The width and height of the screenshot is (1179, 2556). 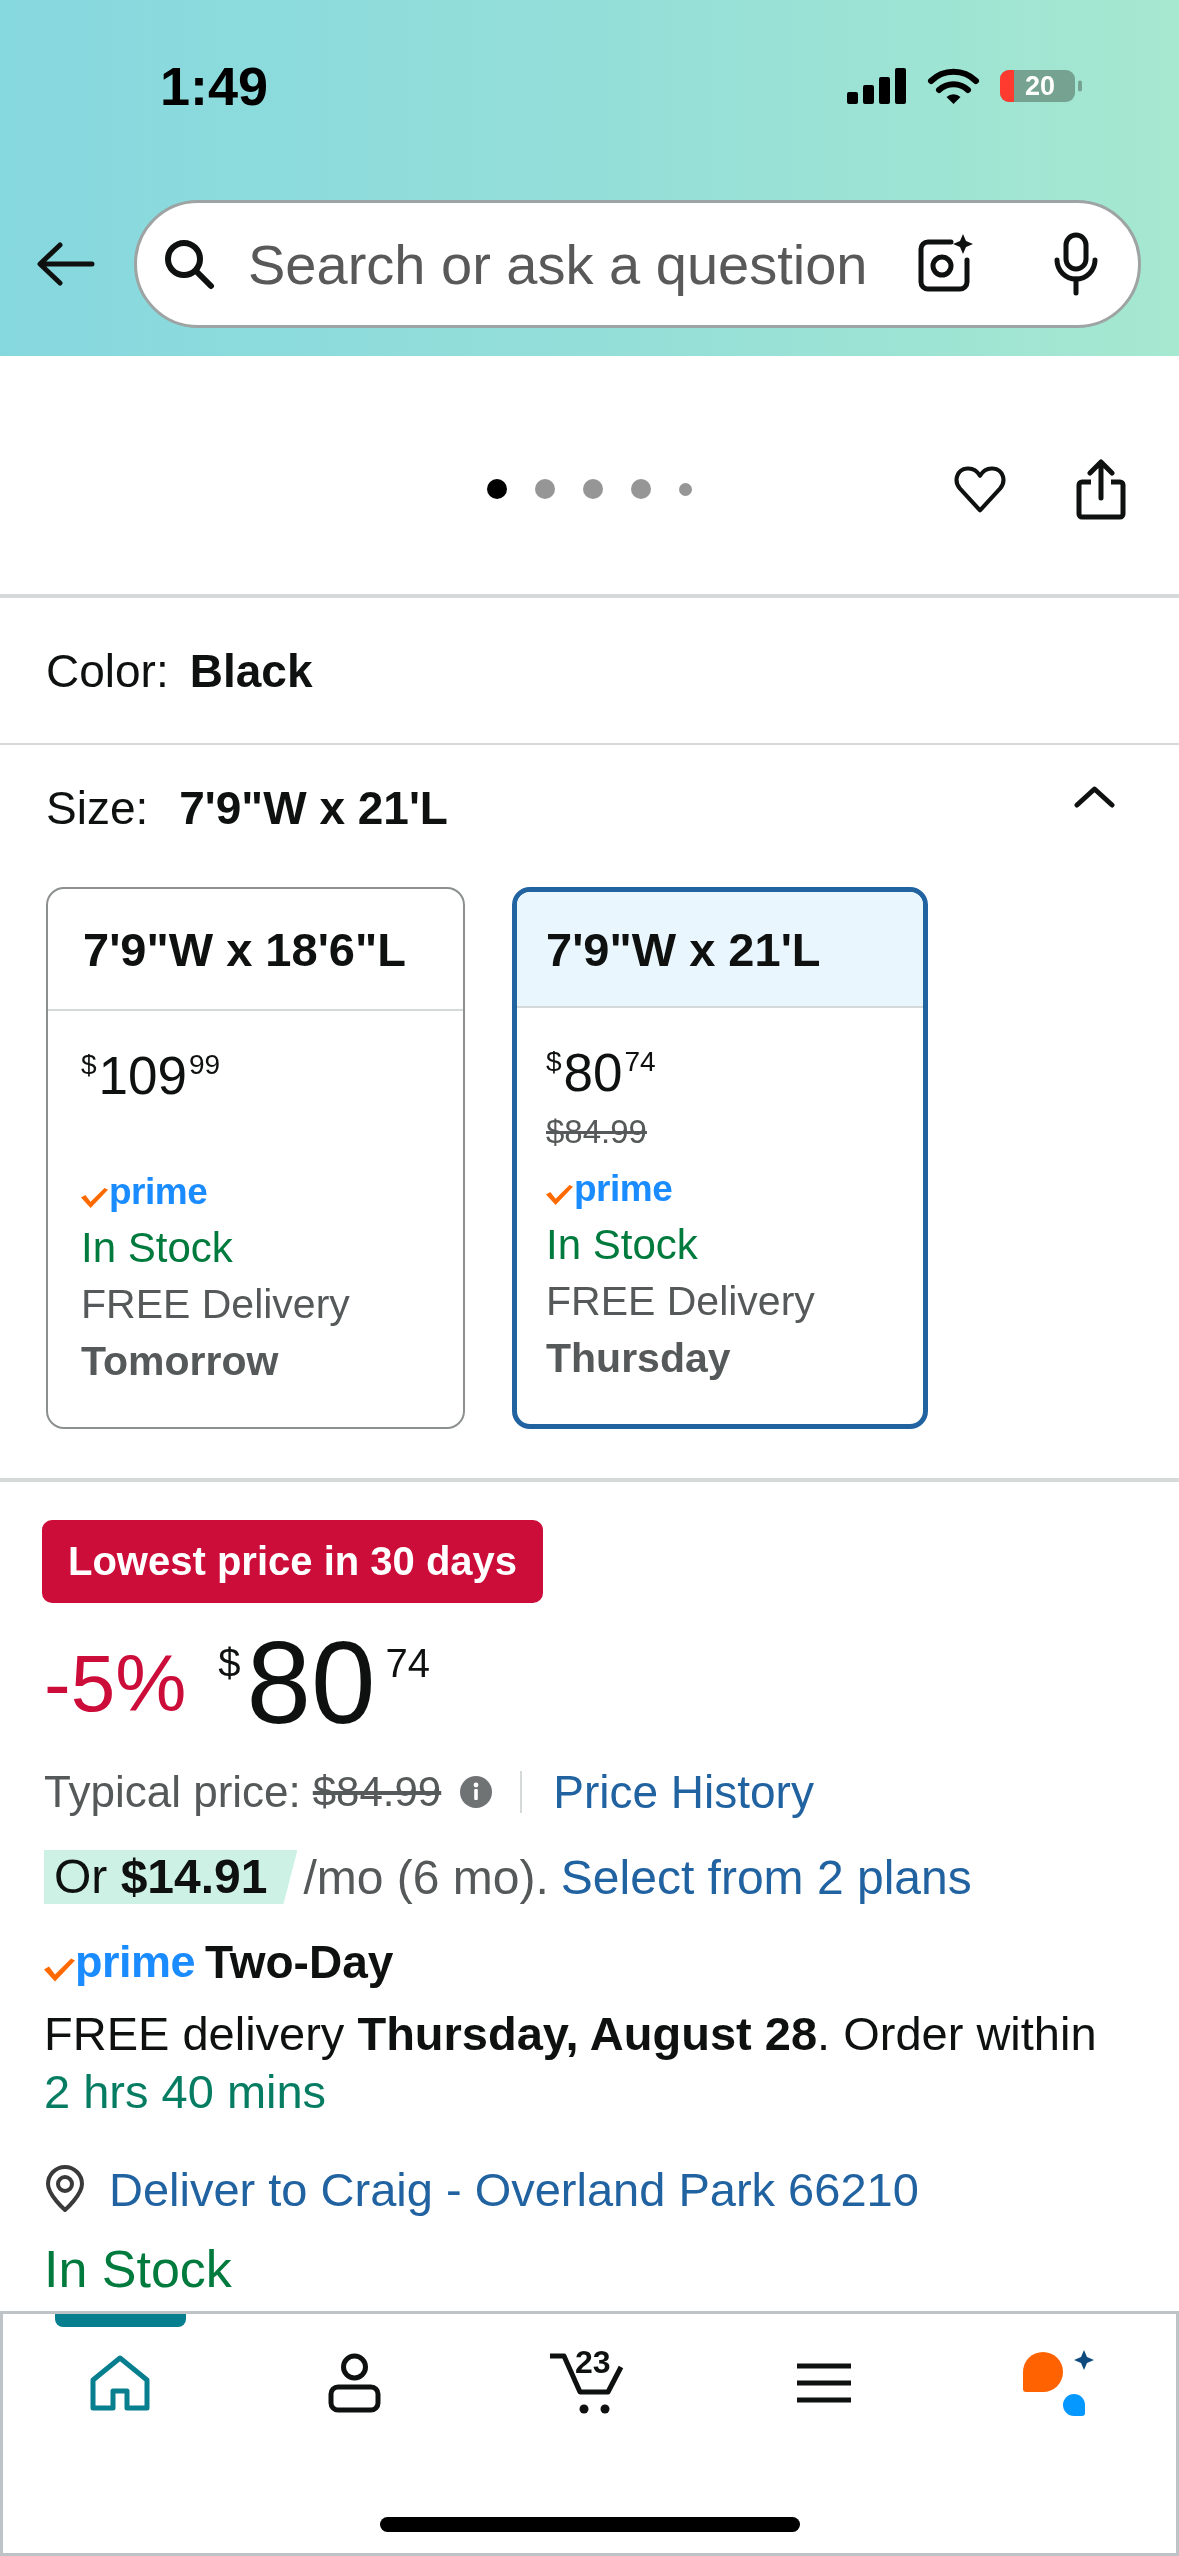 I want to click on color-value: Black, so click(x=251, y=670).